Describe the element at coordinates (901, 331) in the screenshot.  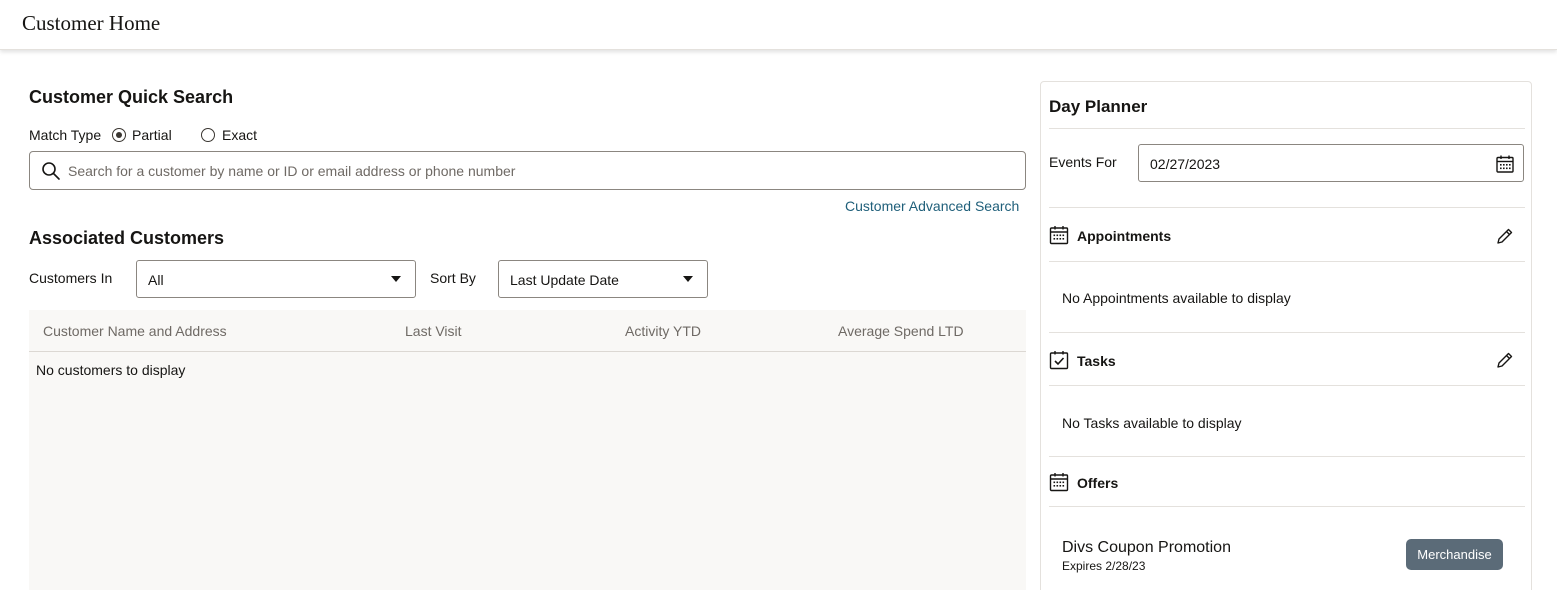
I see `column-header-average-spend: Average Spend LTD` at that location.